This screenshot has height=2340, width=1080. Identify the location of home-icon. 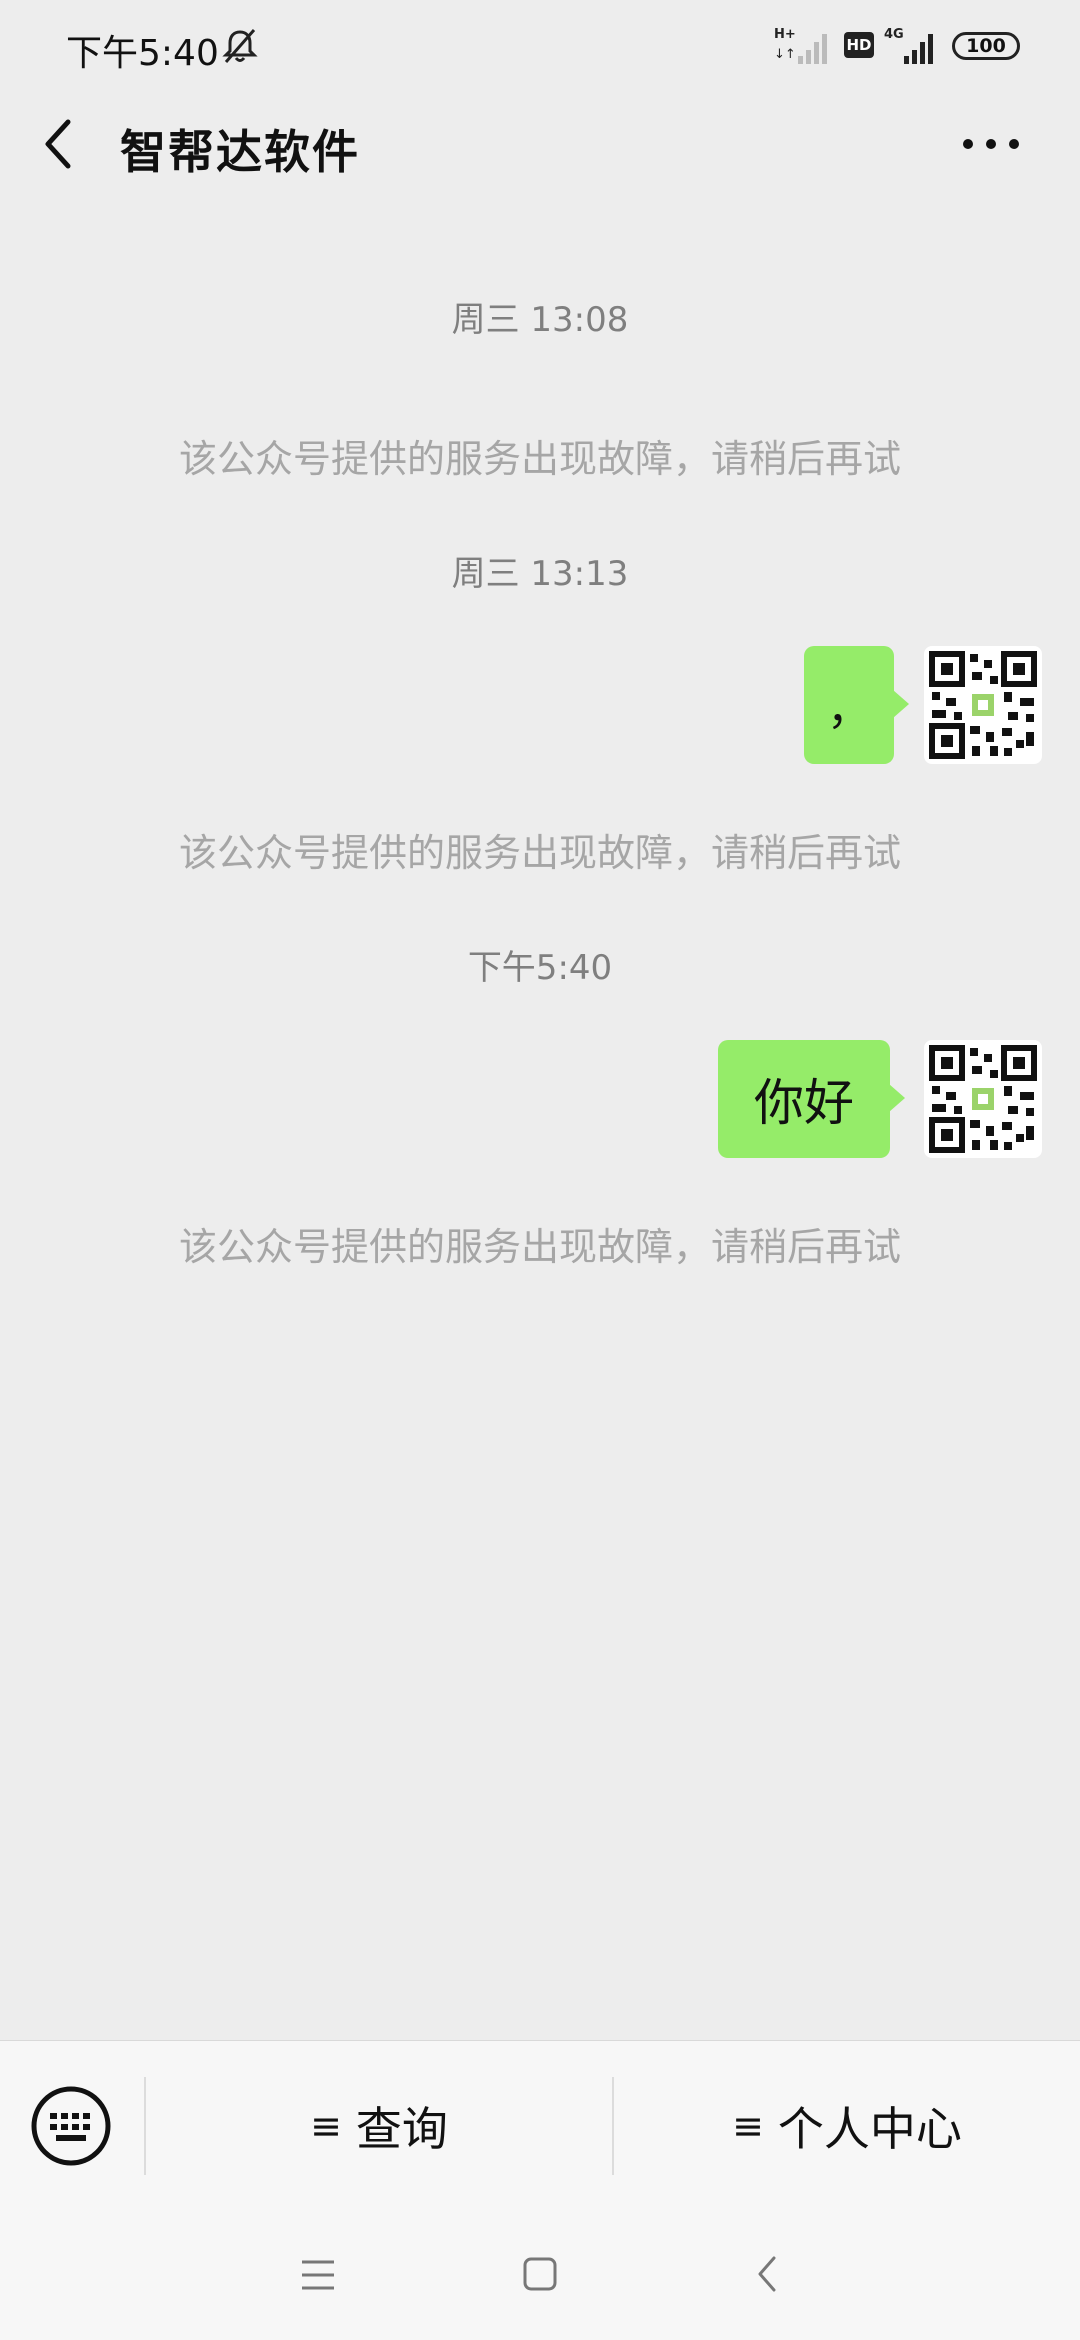
(540, 2274).